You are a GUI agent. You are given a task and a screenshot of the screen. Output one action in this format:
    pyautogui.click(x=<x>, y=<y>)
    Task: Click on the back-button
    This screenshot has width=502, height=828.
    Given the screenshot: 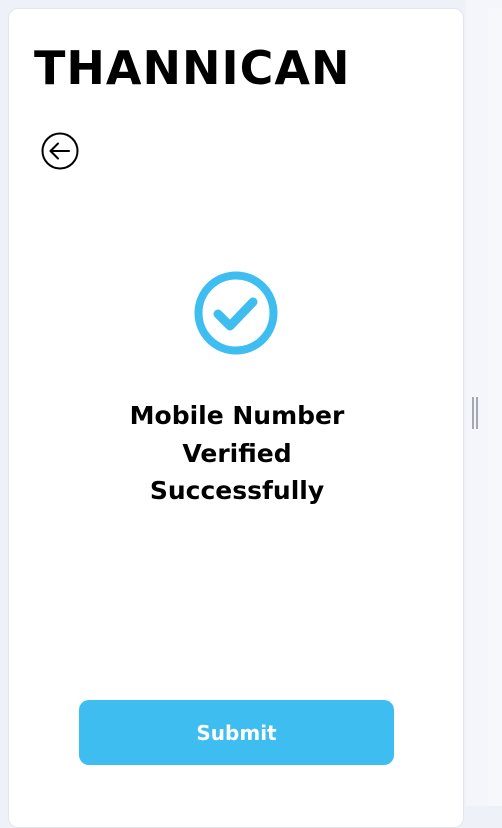 What is the action you would take?
    pyautogui.click(x=60, y=151)
    